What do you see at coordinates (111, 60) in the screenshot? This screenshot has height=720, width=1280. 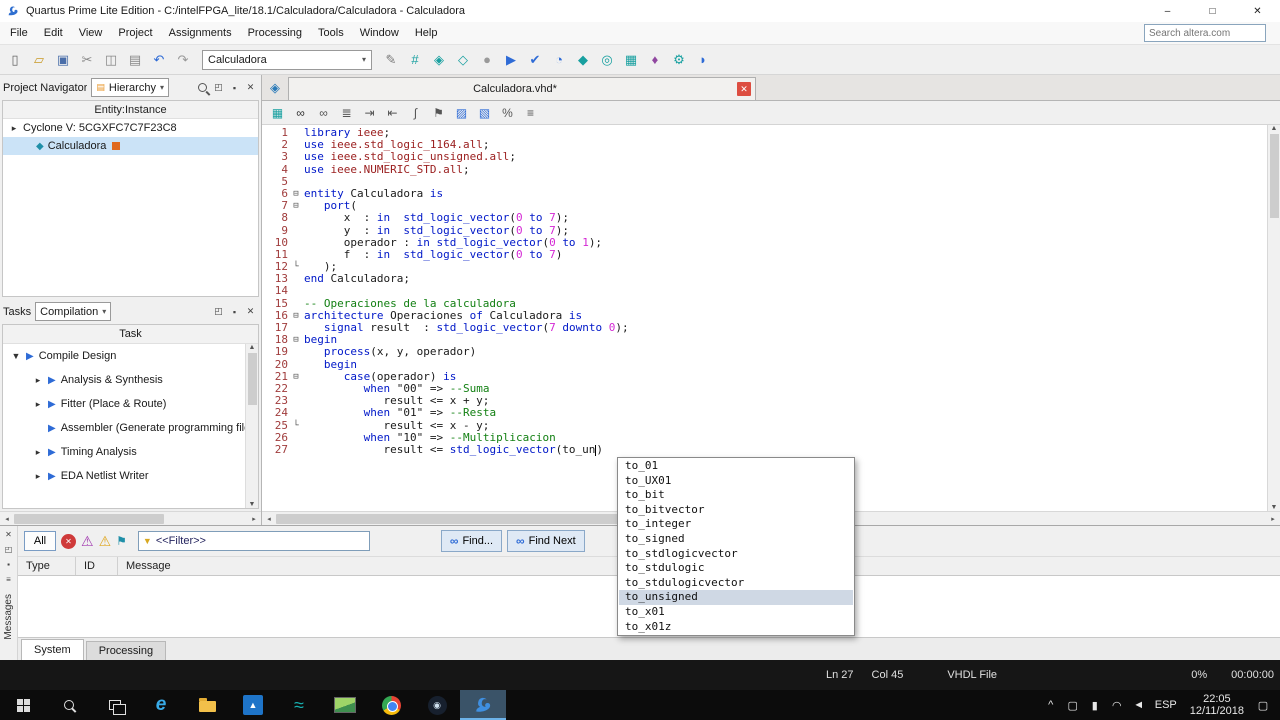 I see `copy-icon: ◫` at bounding box center [111, 60].